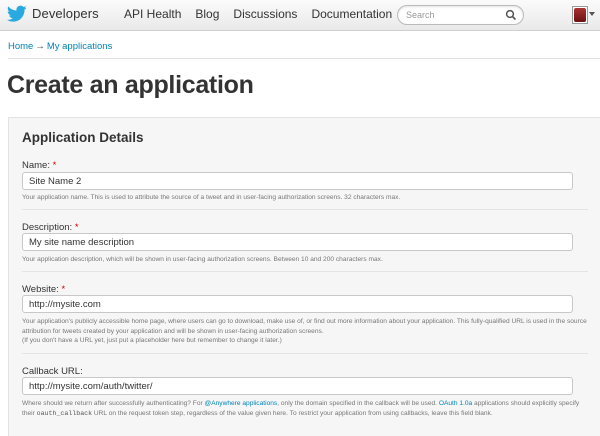 This screenshot has height=436, width=600. What do you see at coordinates (297, 181) in the screenshot?
I see `name-field` at bounding box center [297, 181].